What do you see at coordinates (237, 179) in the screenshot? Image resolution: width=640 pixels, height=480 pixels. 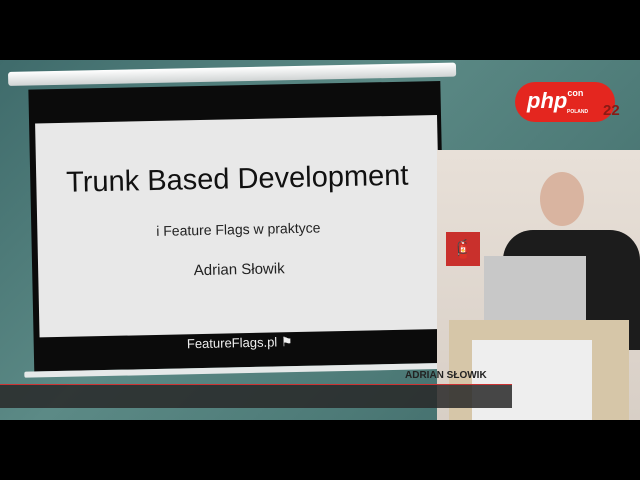 I see `slide-title: Trunk Based Development` at bounding box center [237, 179].